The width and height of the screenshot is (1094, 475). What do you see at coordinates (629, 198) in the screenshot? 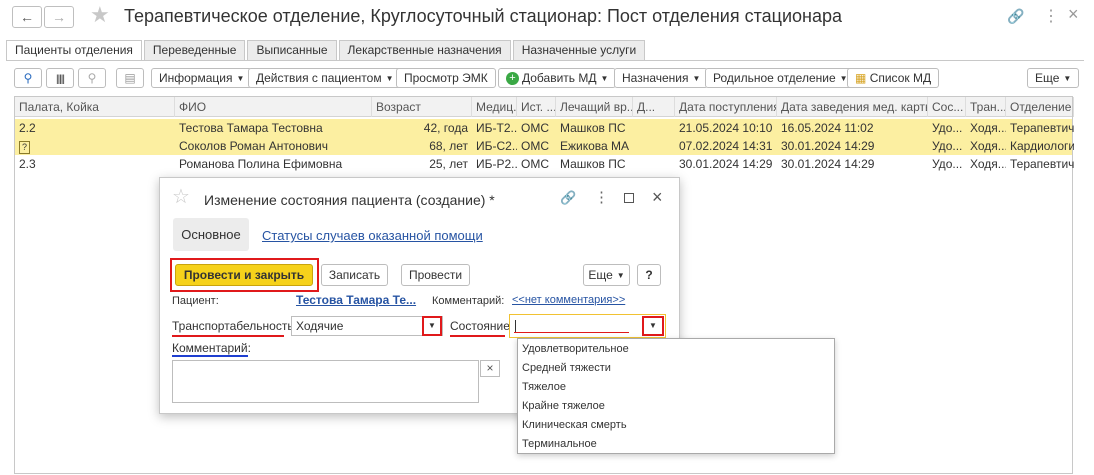
I see `maximize-icon` at bounding box center [629, 198].